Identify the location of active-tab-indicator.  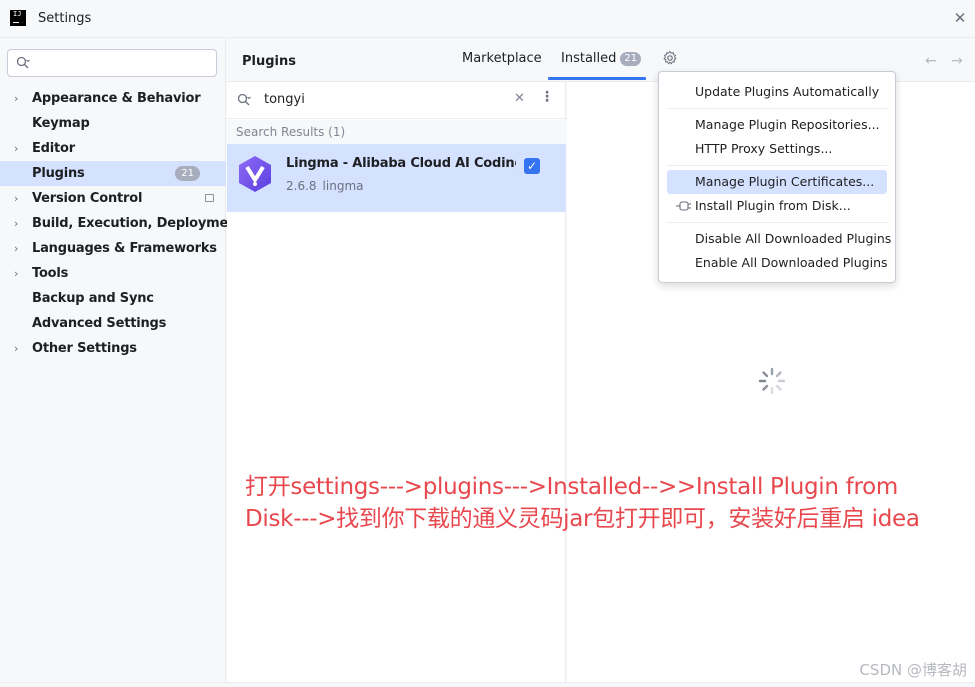
(597, 78).